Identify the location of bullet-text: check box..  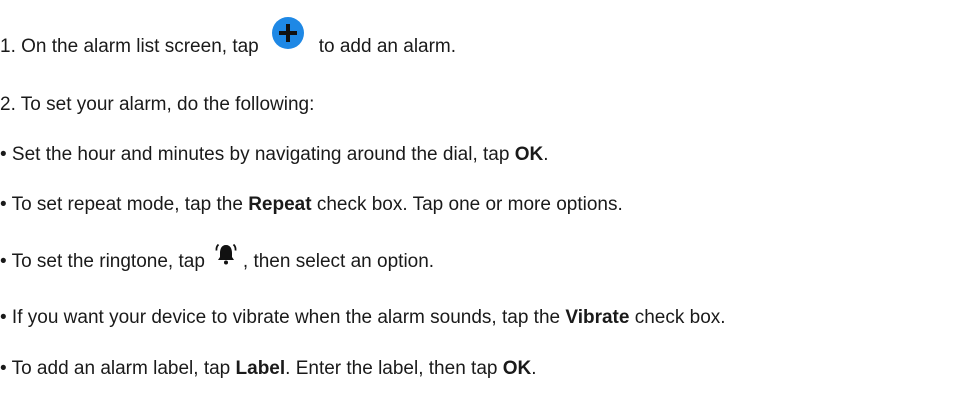
(677, 317).